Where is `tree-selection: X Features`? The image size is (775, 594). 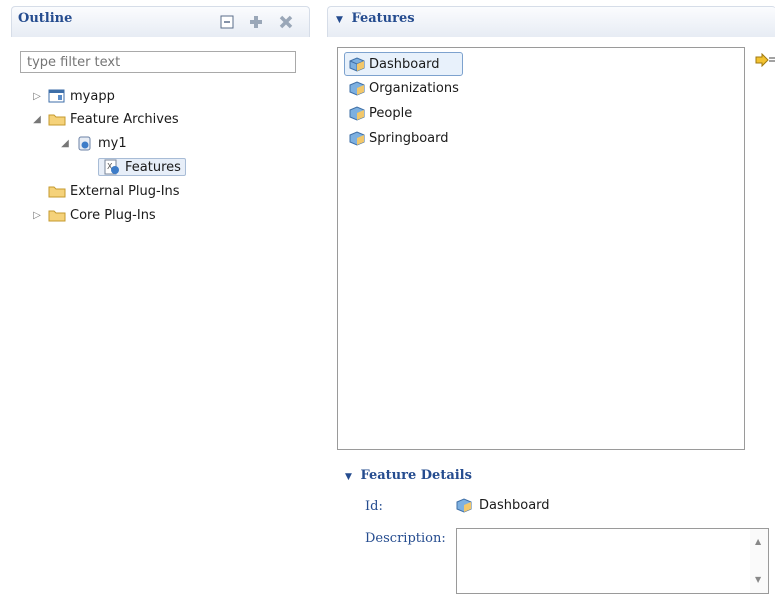
tree-selection: X Features is located at coordinates (142, 167).